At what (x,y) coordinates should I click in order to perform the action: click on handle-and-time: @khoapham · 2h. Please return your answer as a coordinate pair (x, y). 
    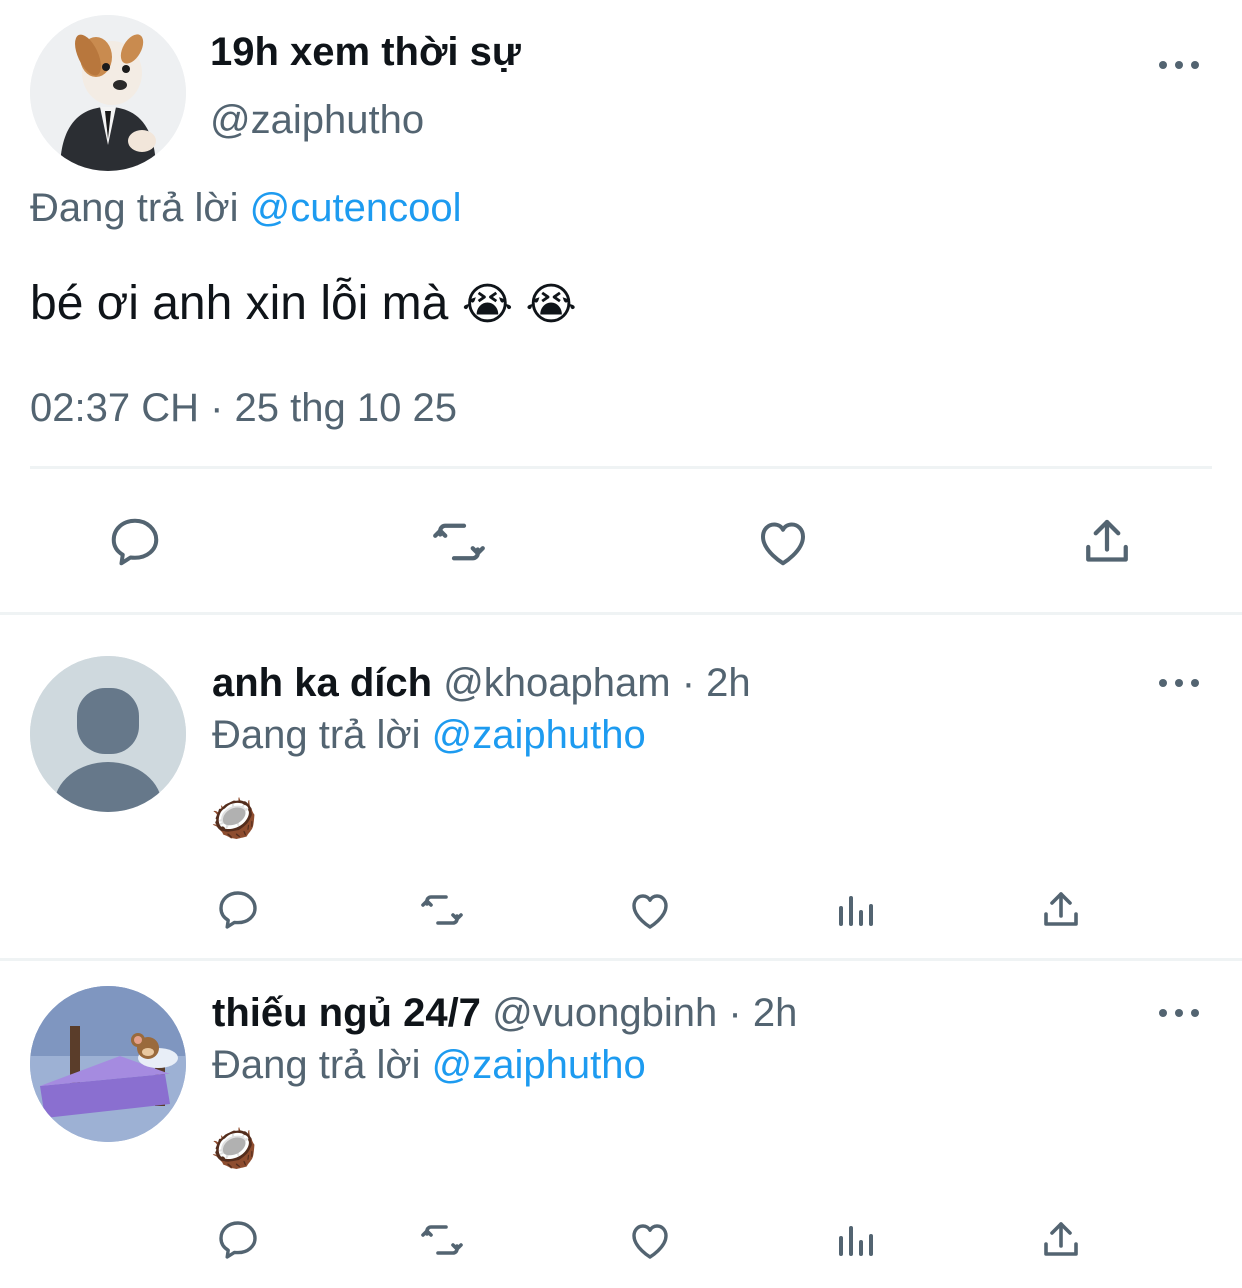
    Looking at the image, I should click on (596, 683).